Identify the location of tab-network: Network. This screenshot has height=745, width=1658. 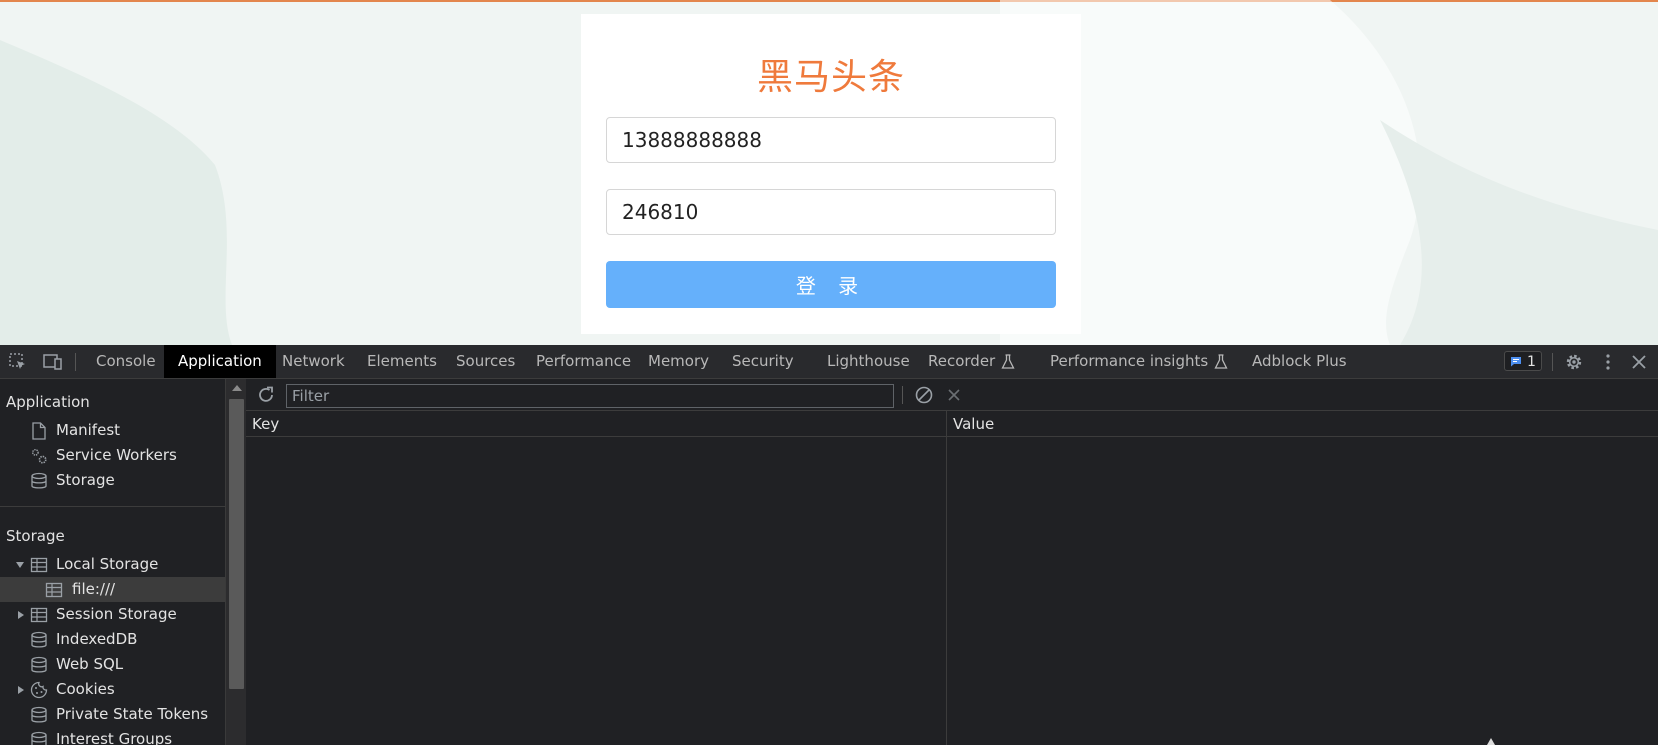
(313, 361).